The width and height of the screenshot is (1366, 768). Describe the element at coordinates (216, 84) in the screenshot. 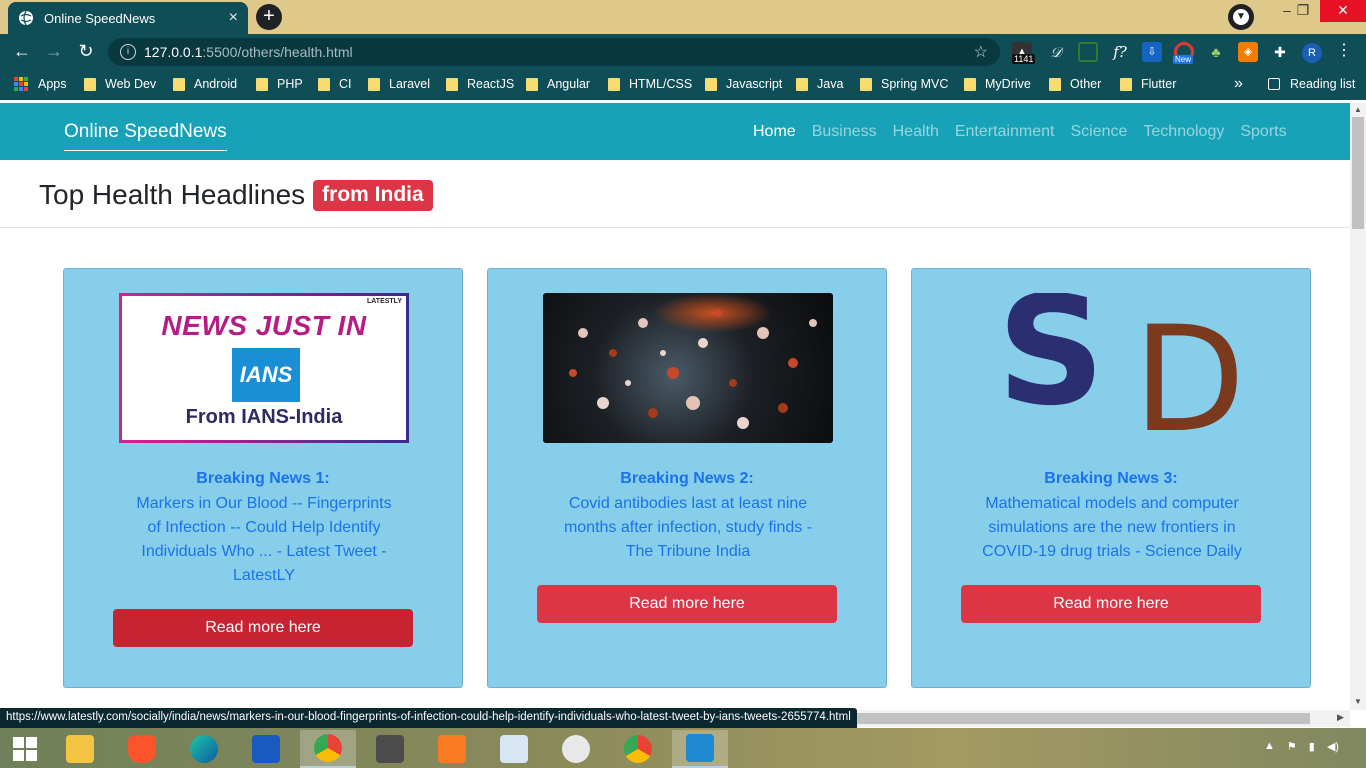

I see `bookmark-label: Android` at that location.